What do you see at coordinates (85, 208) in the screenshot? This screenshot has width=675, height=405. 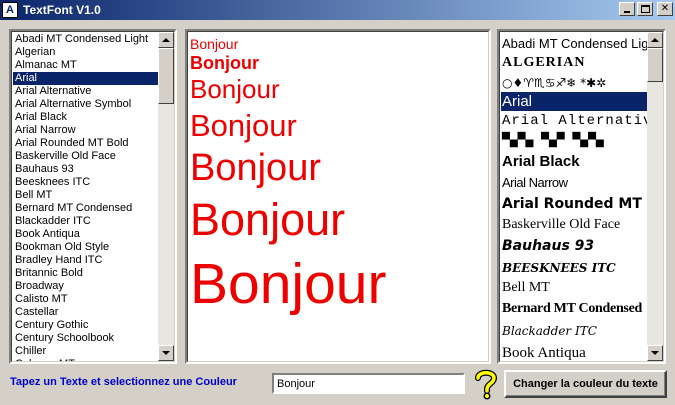 I see `font-list-item: Bernard MT Condensed` at bounding box center [85, 208].